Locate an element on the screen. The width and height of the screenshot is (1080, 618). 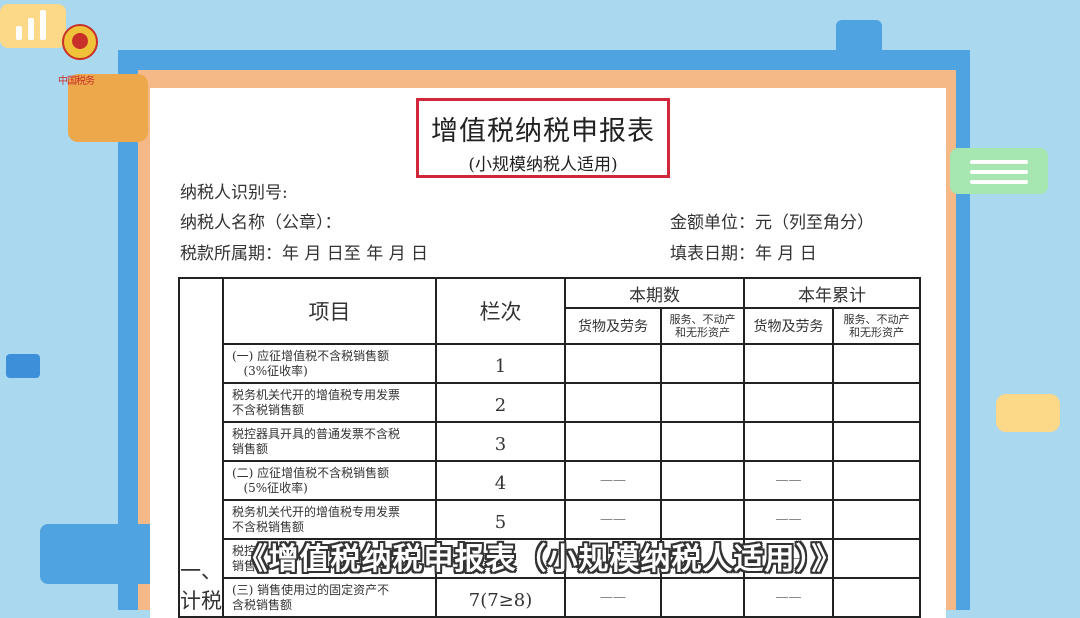
row-item: (二) 应征增值税不含税销售额 (5%征收率) is located at coordinates (329, 480).